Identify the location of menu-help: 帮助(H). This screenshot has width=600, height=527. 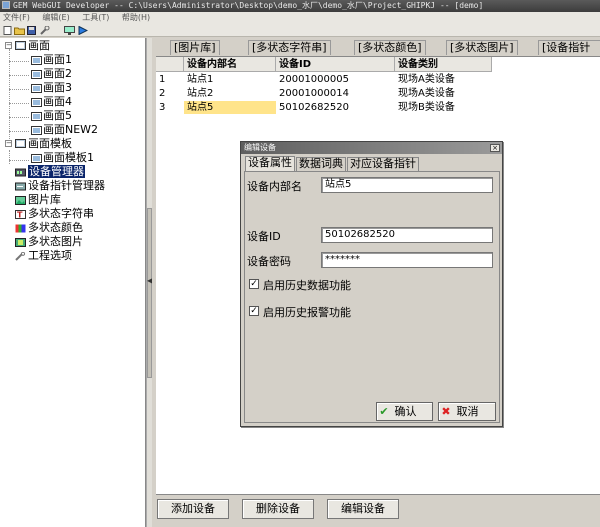
(136, 17).